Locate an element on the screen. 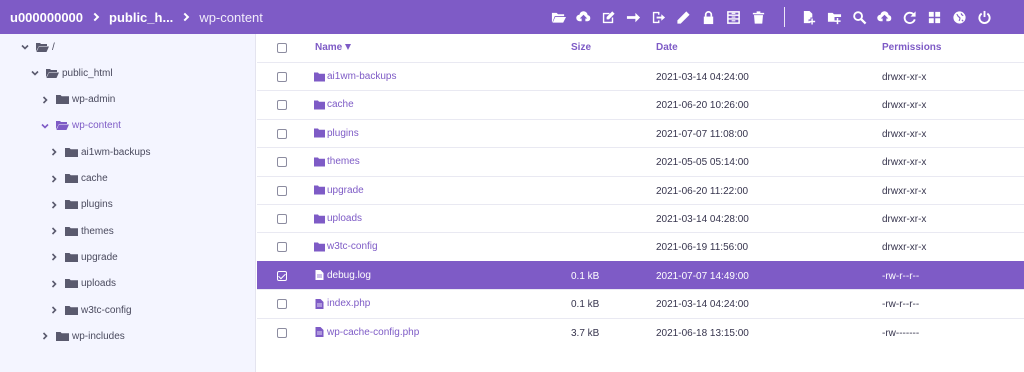  tree-node: ai1wm-backups is located at coordinates (99, 152).